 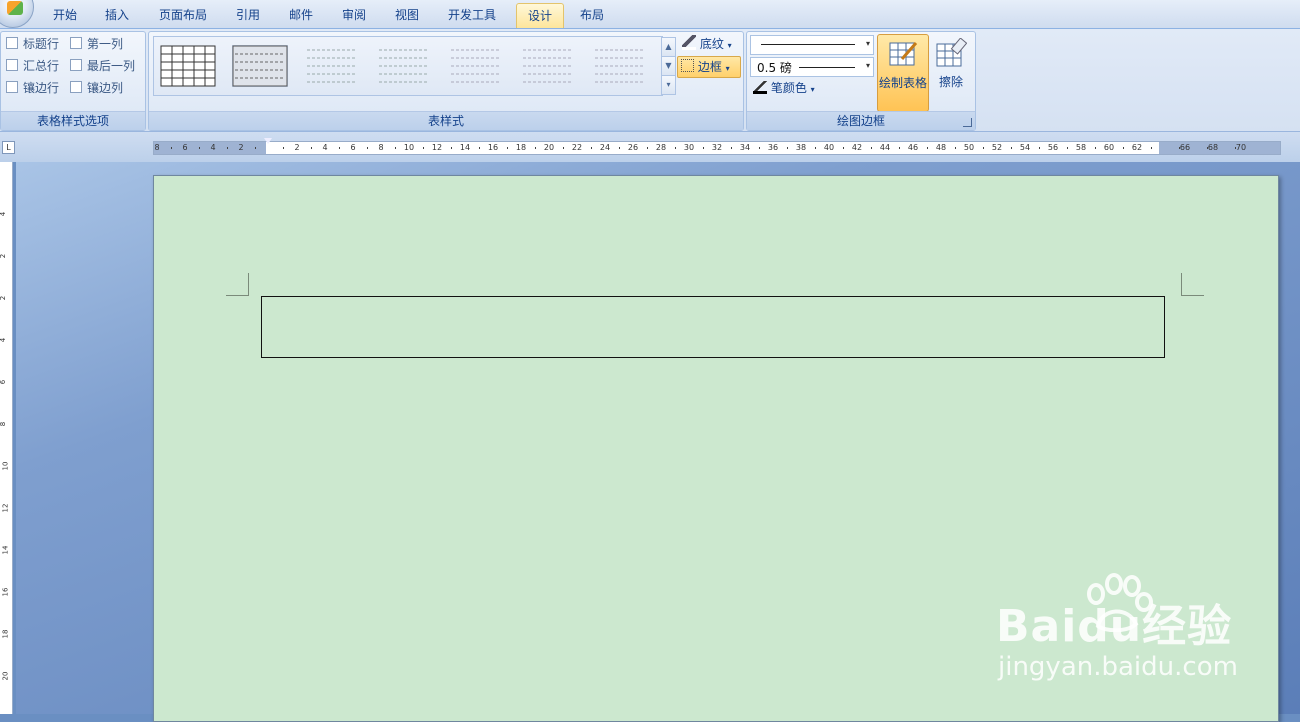 I want to click on draw-table-icon, so click(x=903, y=54).